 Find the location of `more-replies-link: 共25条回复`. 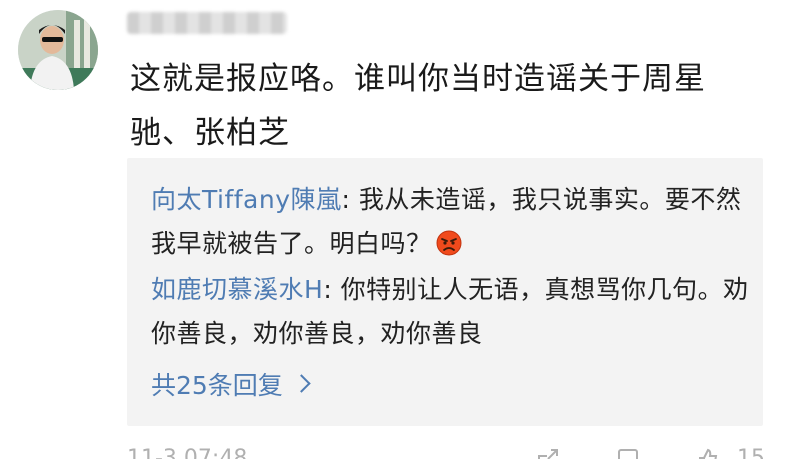

more-replies-link: 共25条回复 is located at coordinates (231, 386).